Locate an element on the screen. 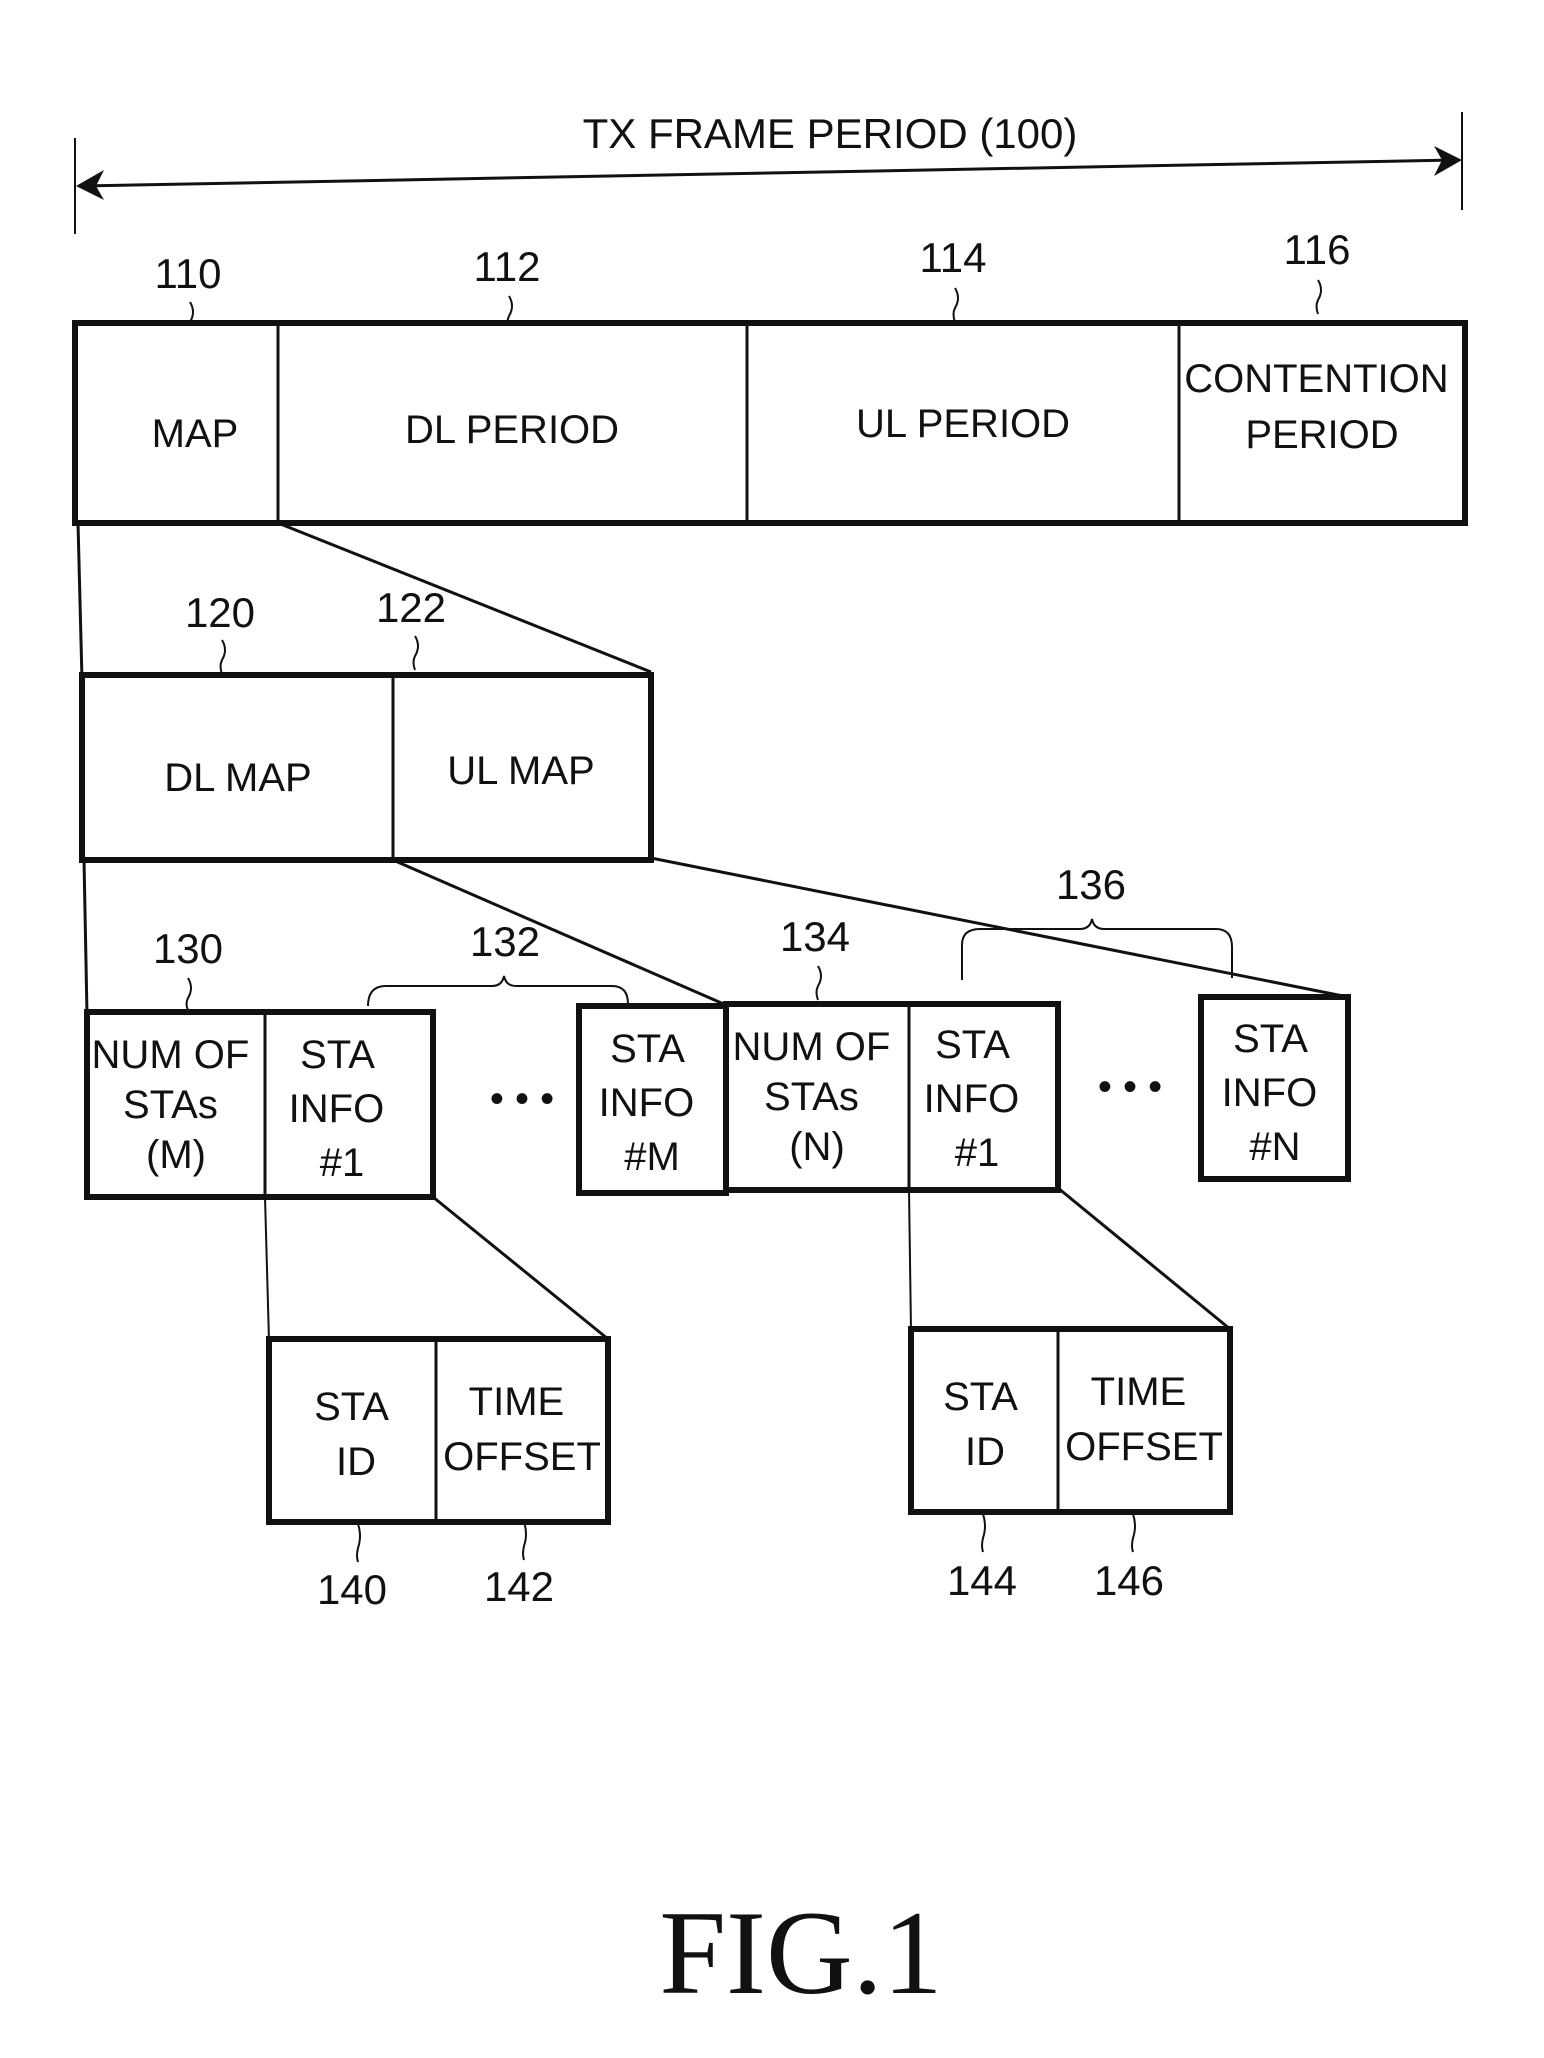 The width and height of the screenshot is (1544, 2058). expand-line-dlmap-right is located at coordinates (559, 932).